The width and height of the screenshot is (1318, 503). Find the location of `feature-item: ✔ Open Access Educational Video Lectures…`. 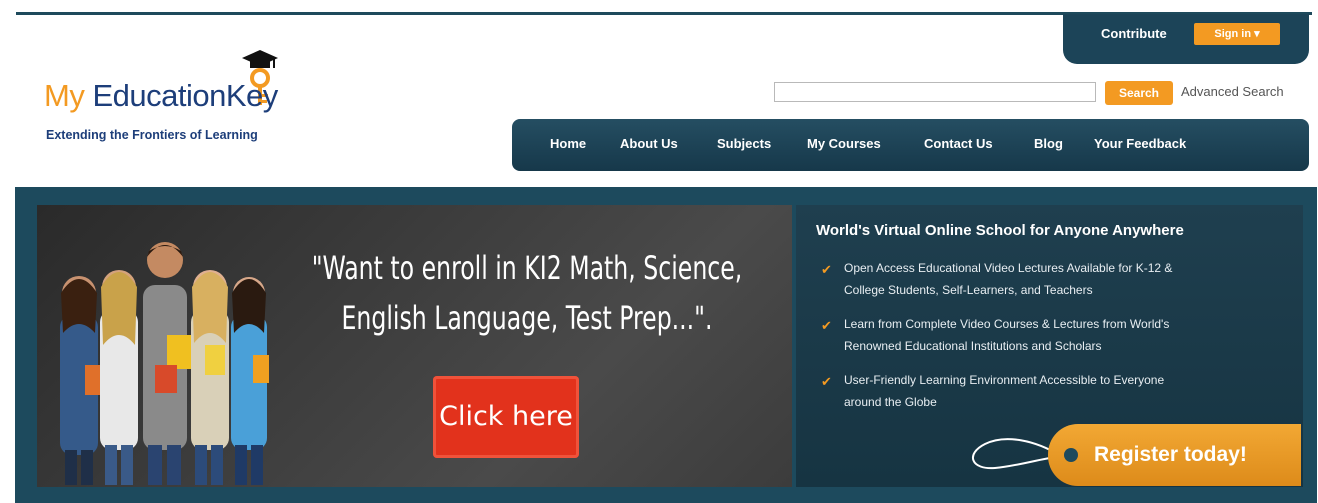

feature-item: ✔ Open Access Educational Video Lectures… is located at coordinates (997, 279).